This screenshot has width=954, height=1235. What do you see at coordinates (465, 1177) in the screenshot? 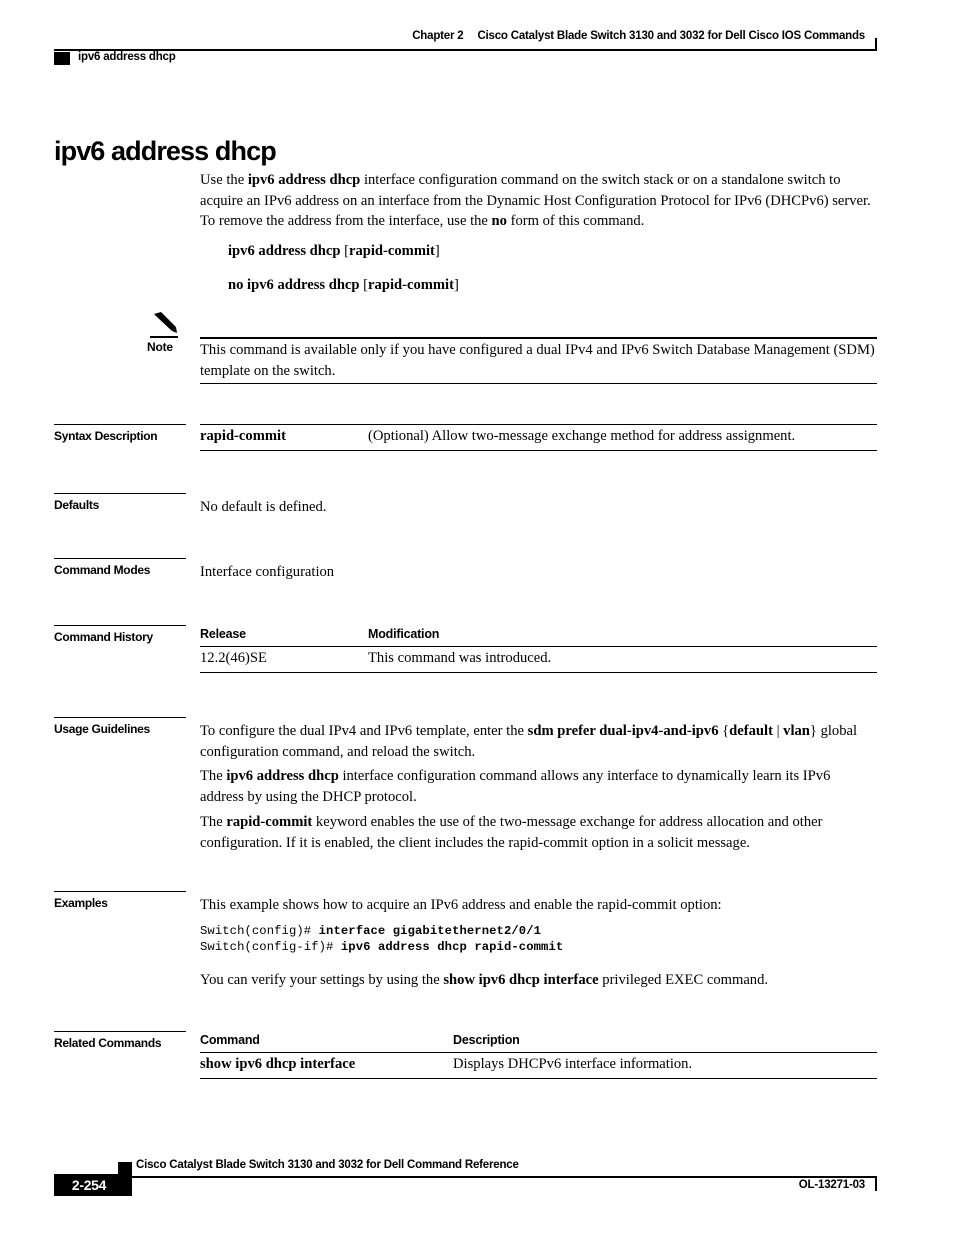
I see `footer-rule` at bounding box center [465, 1177].